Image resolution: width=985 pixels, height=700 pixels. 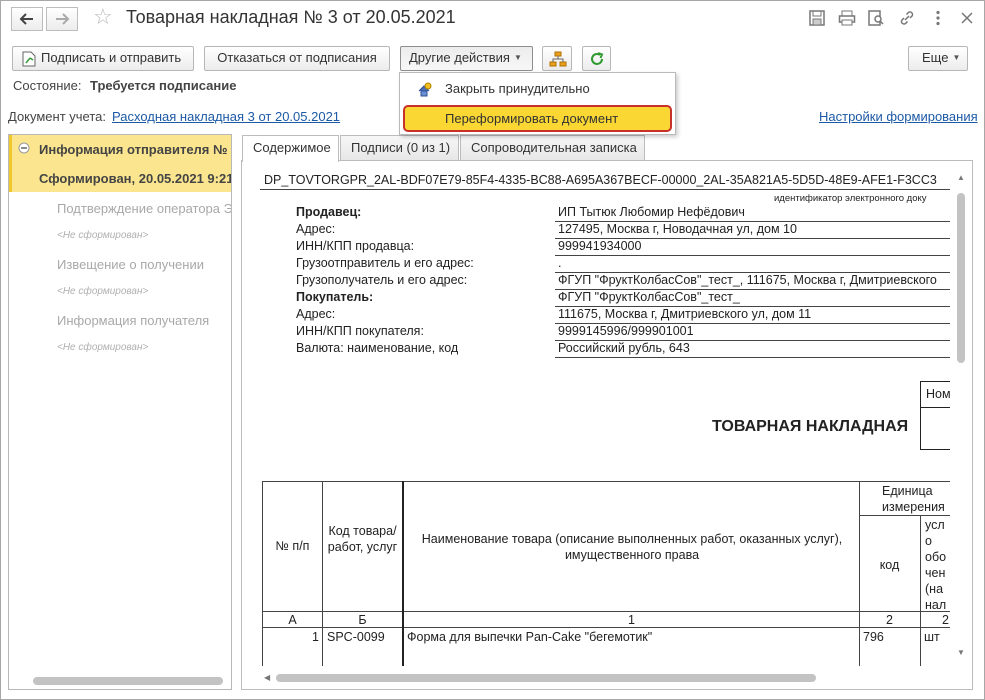 What do you see at coordinates (425, 89) in the screenshot?
I see `close-force-icon` at bounding box center [425, 89].